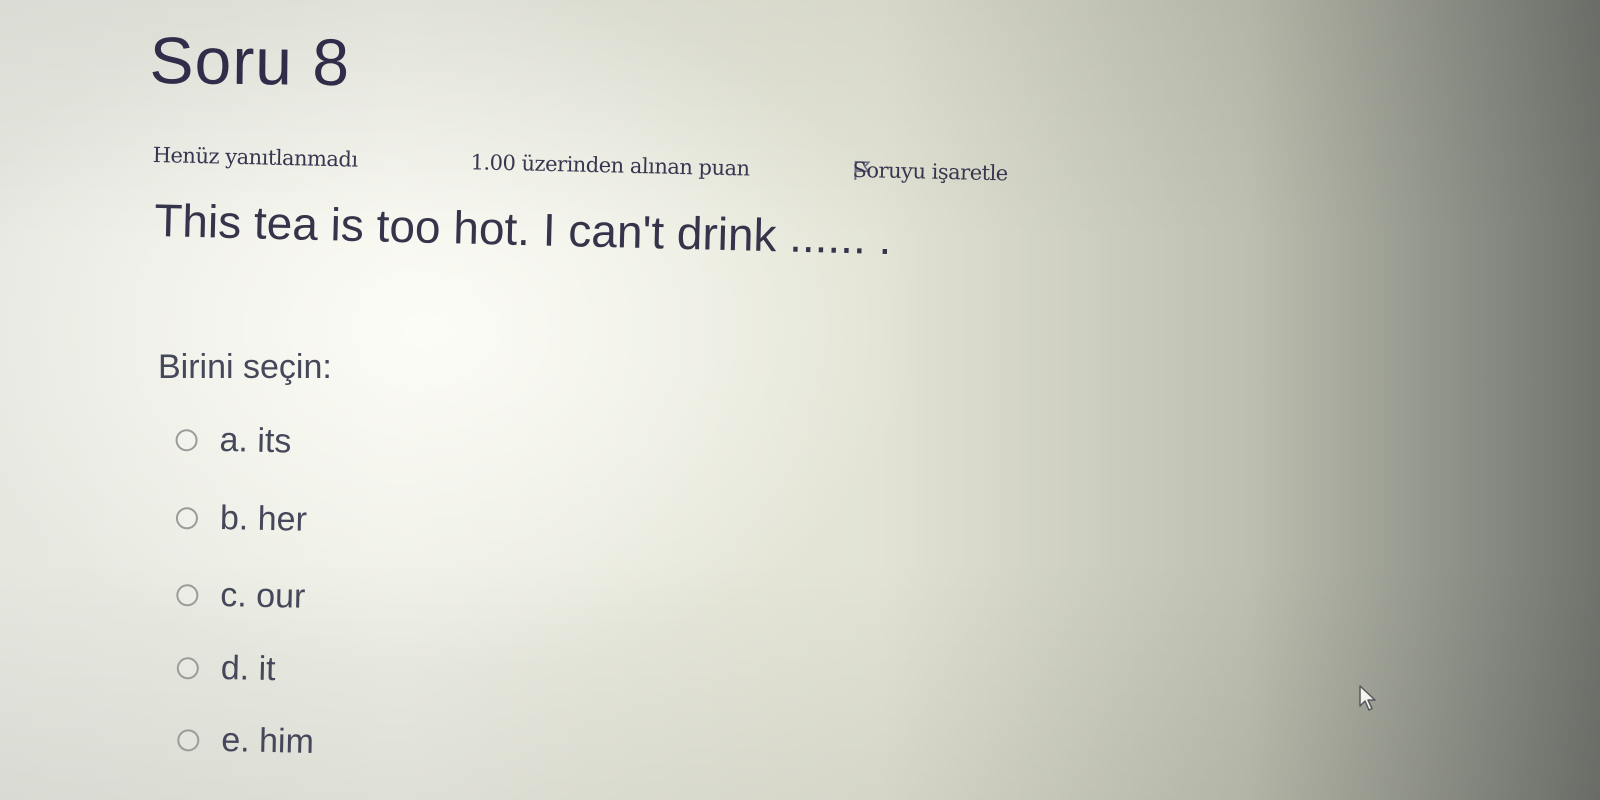  I want to click on mouse-pointer-icon, so click(1367, 698).